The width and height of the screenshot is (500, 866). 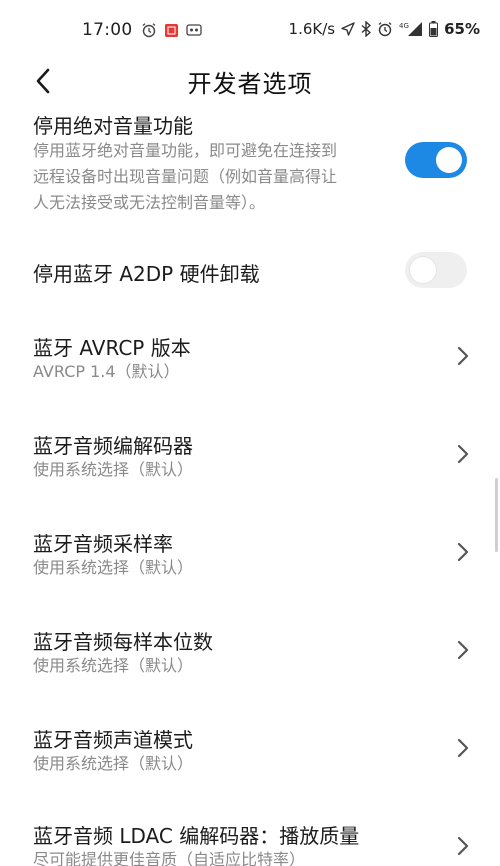 I want to click on signal-icon: 4G, so click(x=411, y=29).